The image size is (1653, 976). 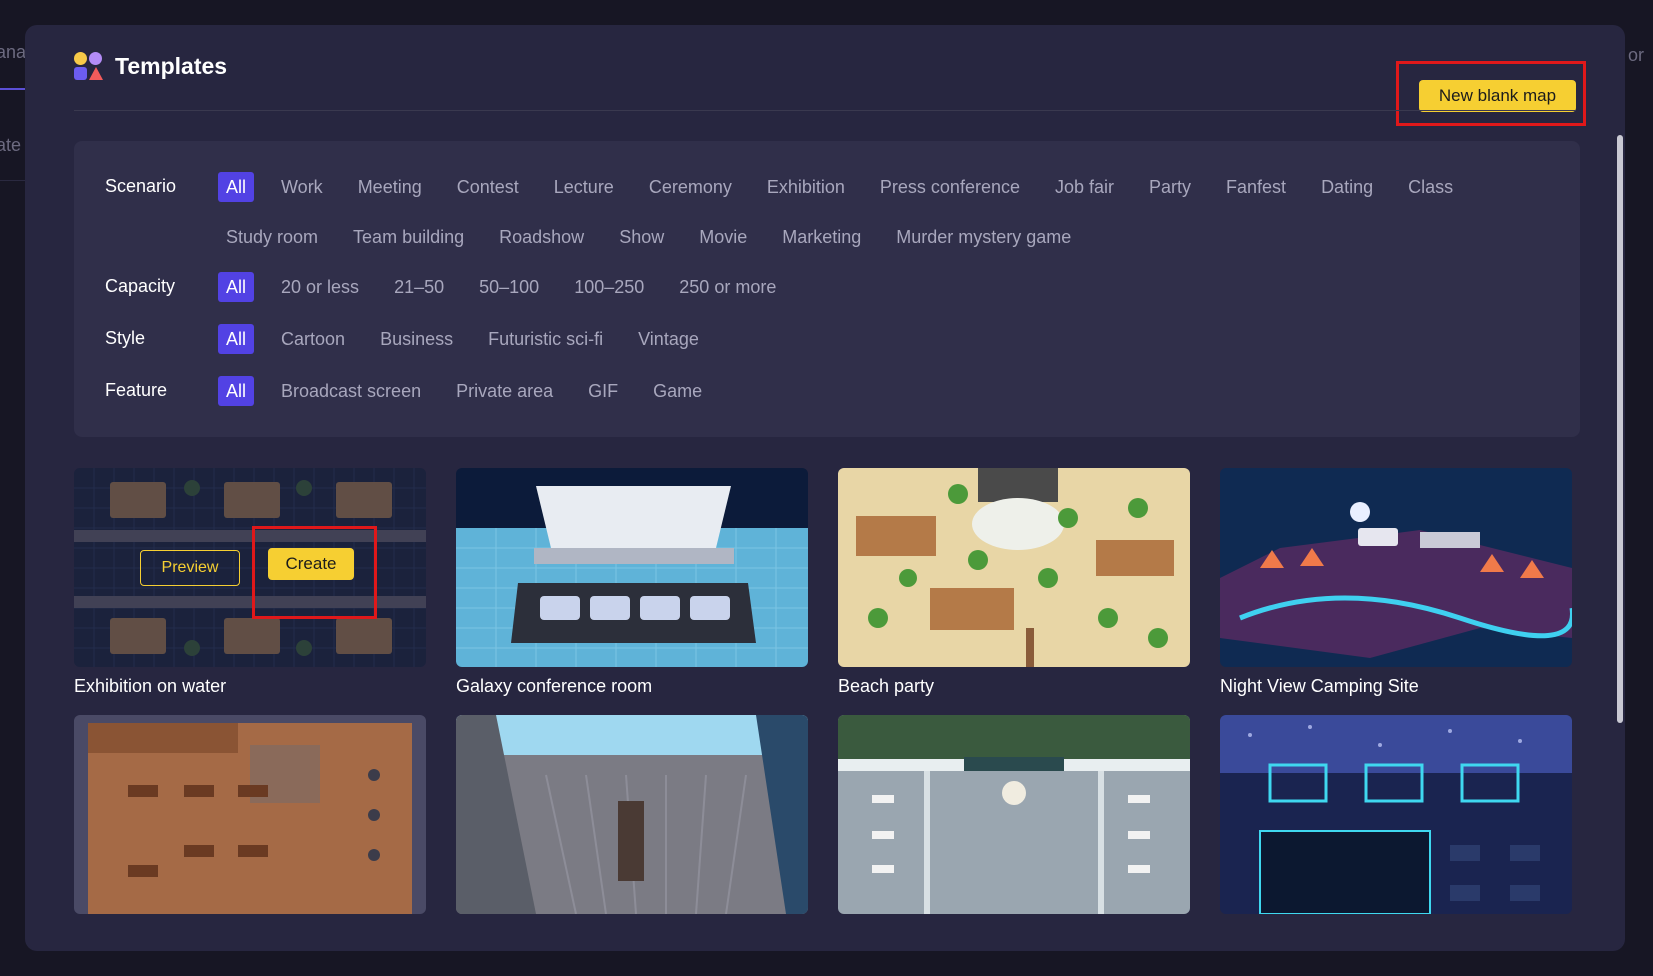 I want to click on filter-option-ceremony: Ceremony, so click(x=690, y=187).